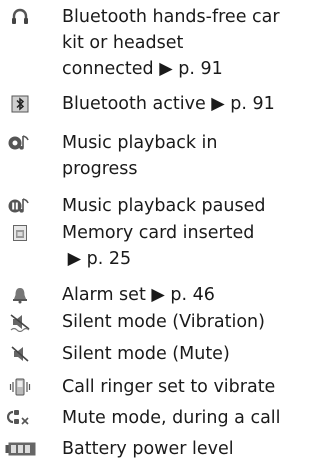  Describe the element at coordinates (20, 387) in the screenshot. I see `vibrate-ringer-icon` at that location.